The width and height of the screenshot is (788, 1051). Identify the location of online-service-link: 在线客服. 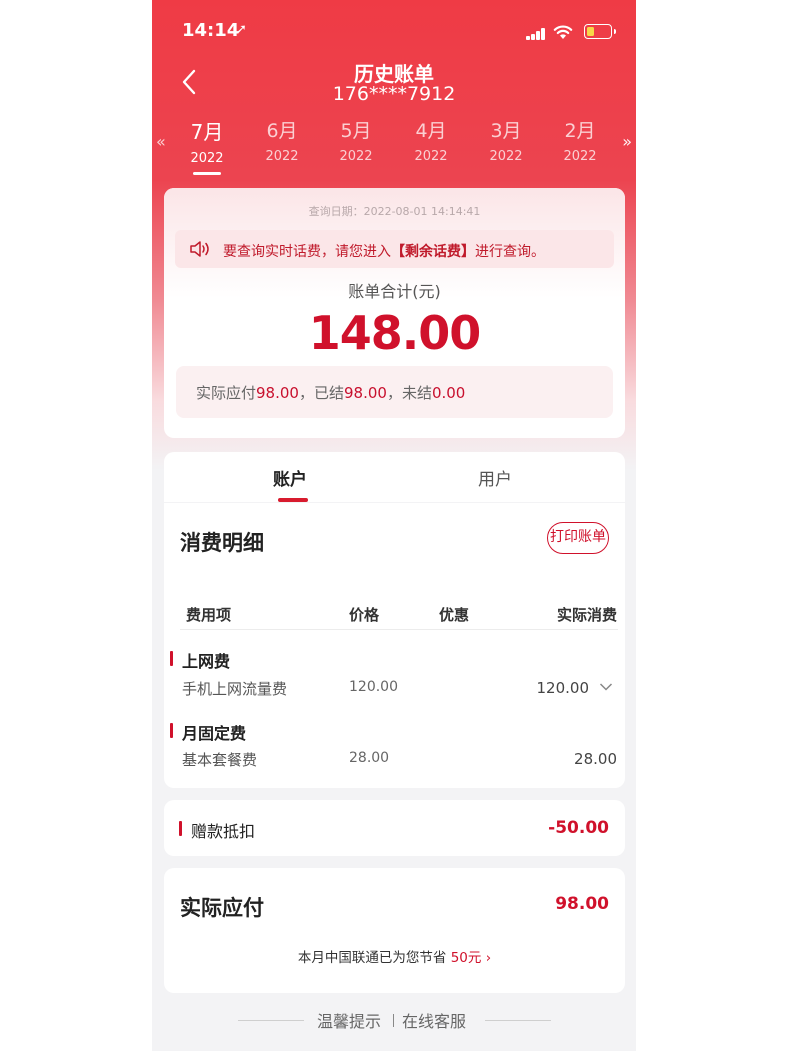
(434, 1020).